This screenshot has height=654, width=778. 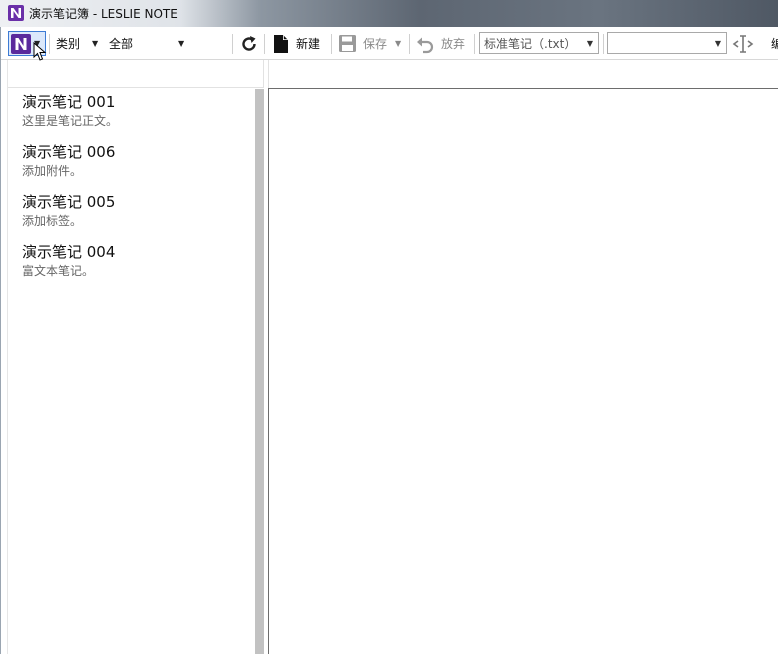 I want to click on toolbar: ▼ 类别 ▼ 全部 ▼ 新建 保存 ▼ 放弃 标准笔记（.txt） ▼ ▼ 编, so click(x=389, y=43).